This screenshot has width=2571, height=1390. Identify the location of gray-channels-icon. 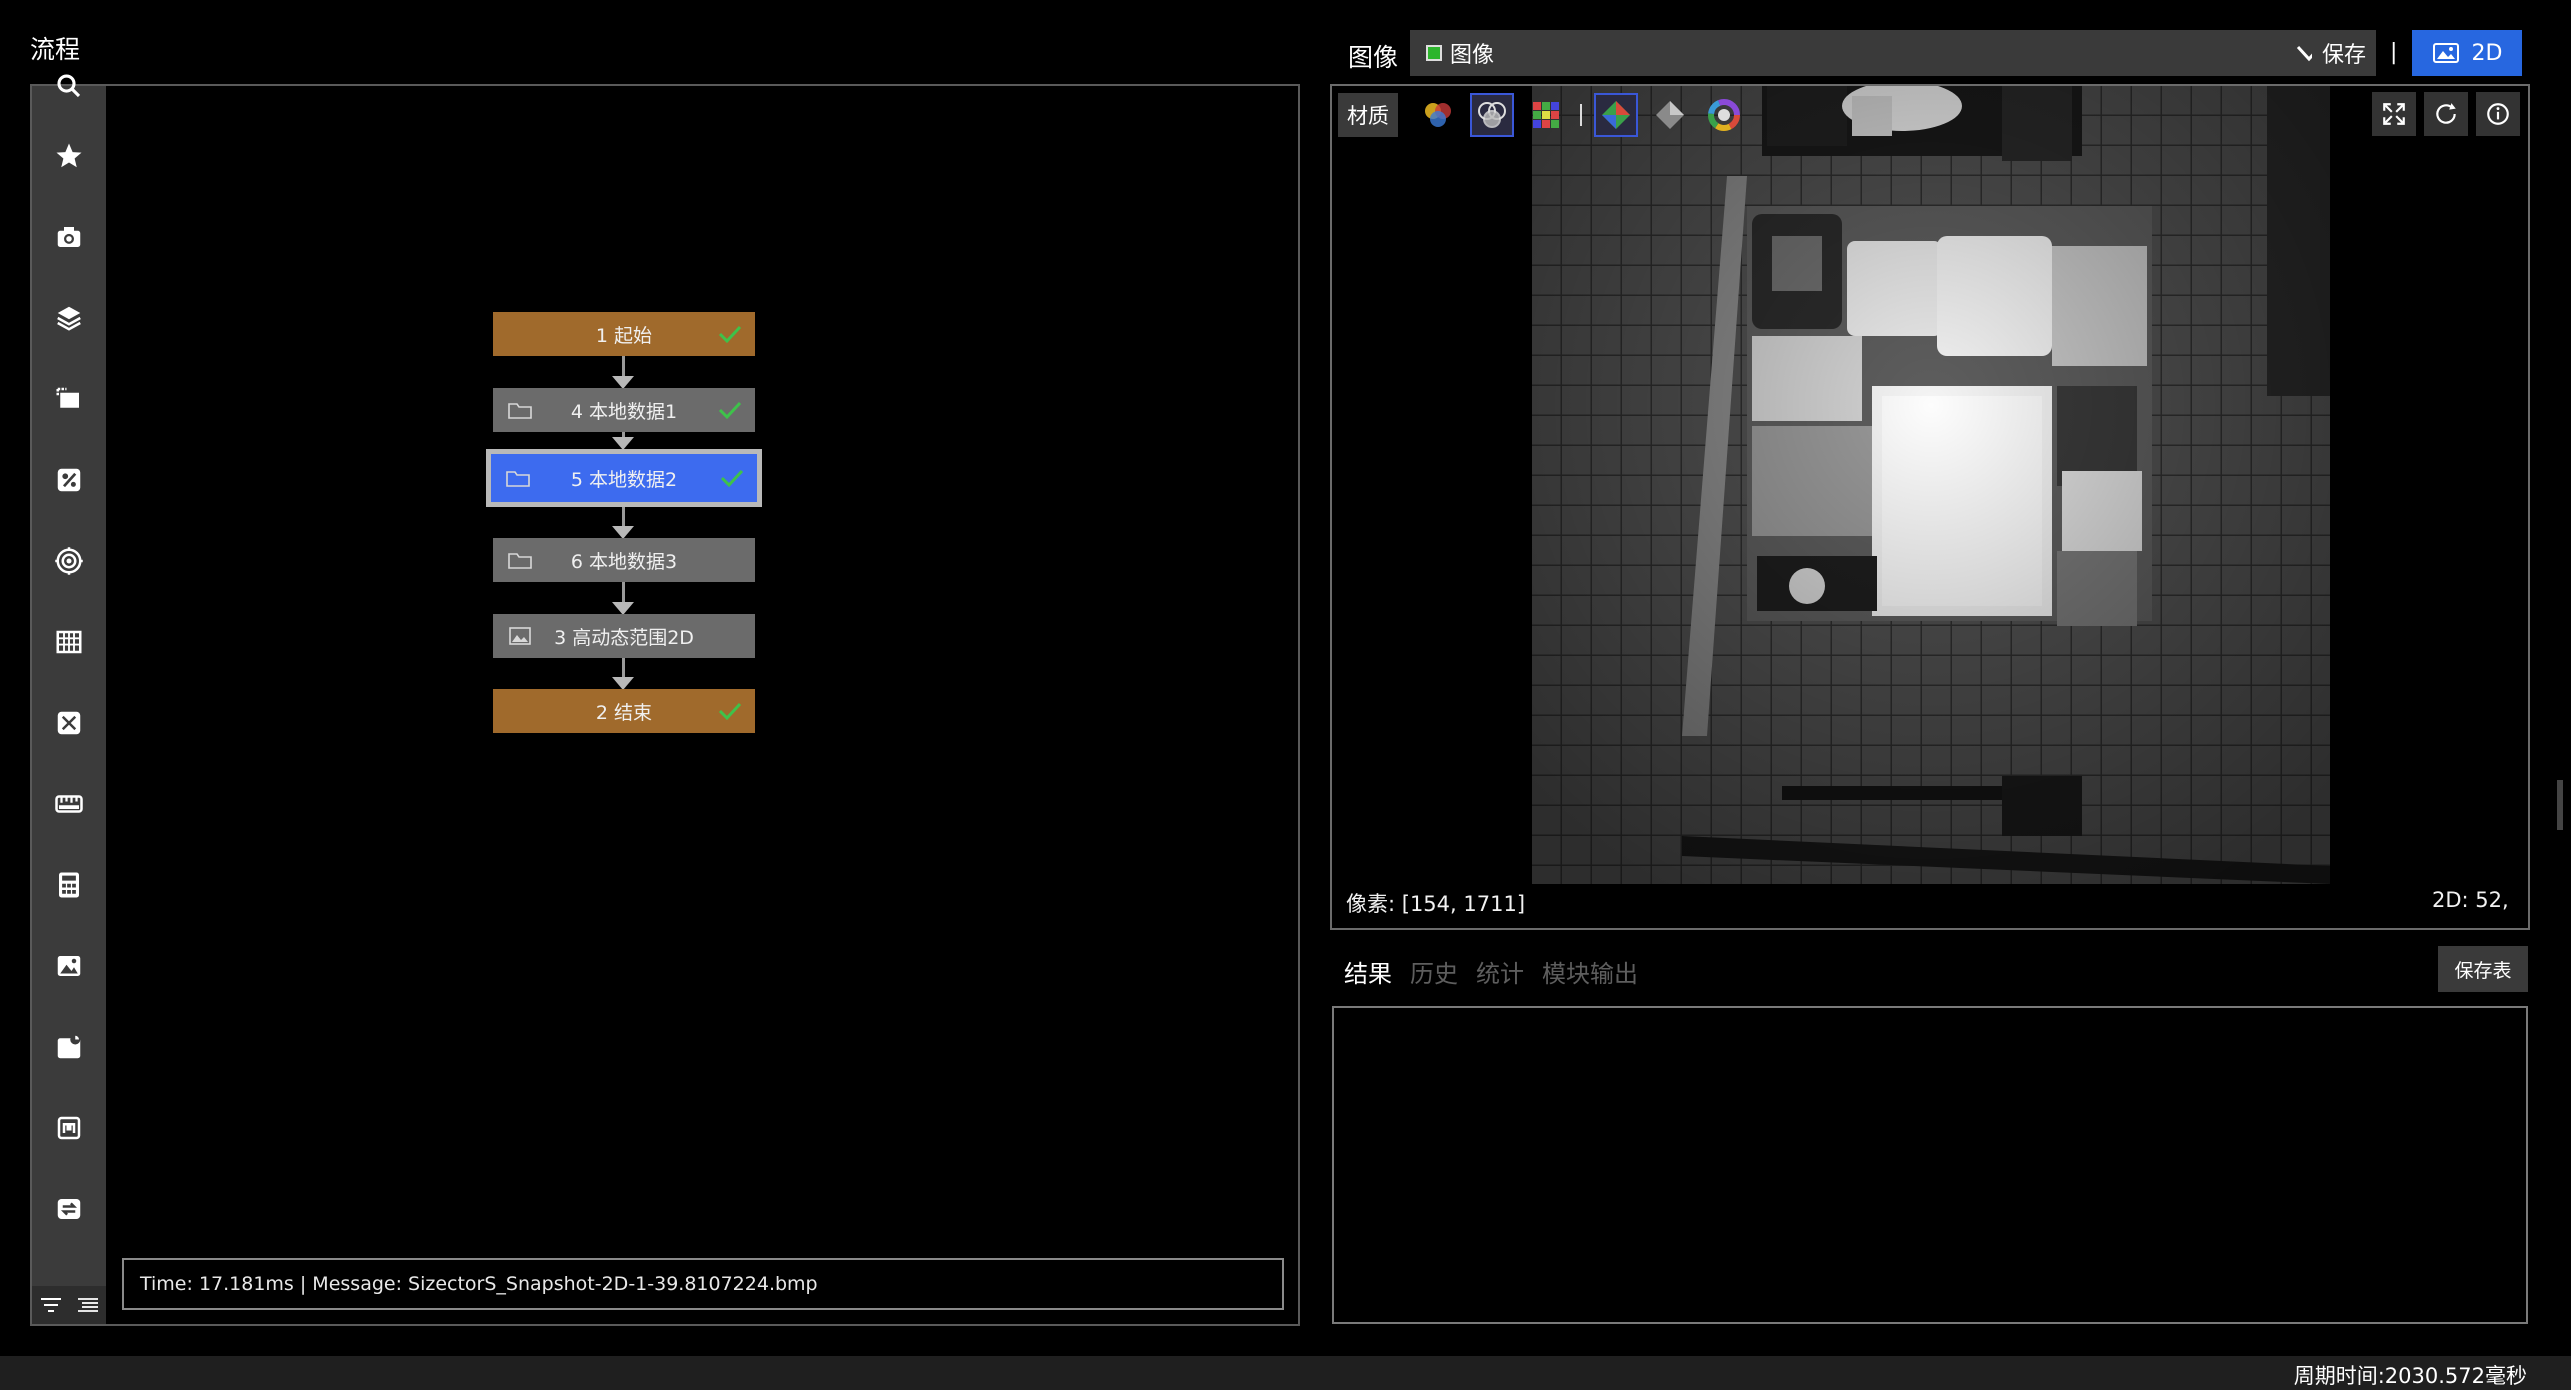
(1492, 115).